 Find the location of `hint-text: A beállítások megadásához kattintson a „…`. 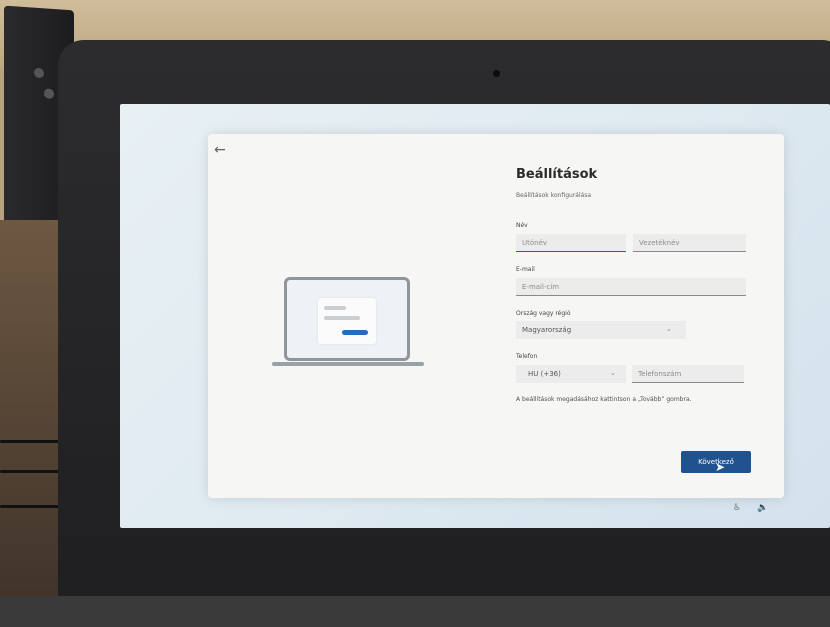

hint-text: A beállítások megadásához kattintson a „… is located at coordinates (604, 399).